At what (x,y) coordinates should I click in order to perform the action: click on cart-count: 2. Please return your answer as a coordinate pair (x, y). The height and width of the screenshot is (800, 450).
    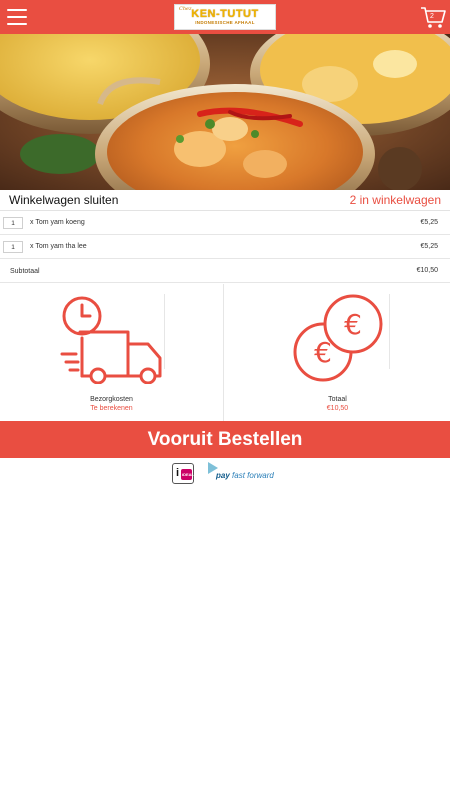
    Looking at the image, I should click on (432, 16).